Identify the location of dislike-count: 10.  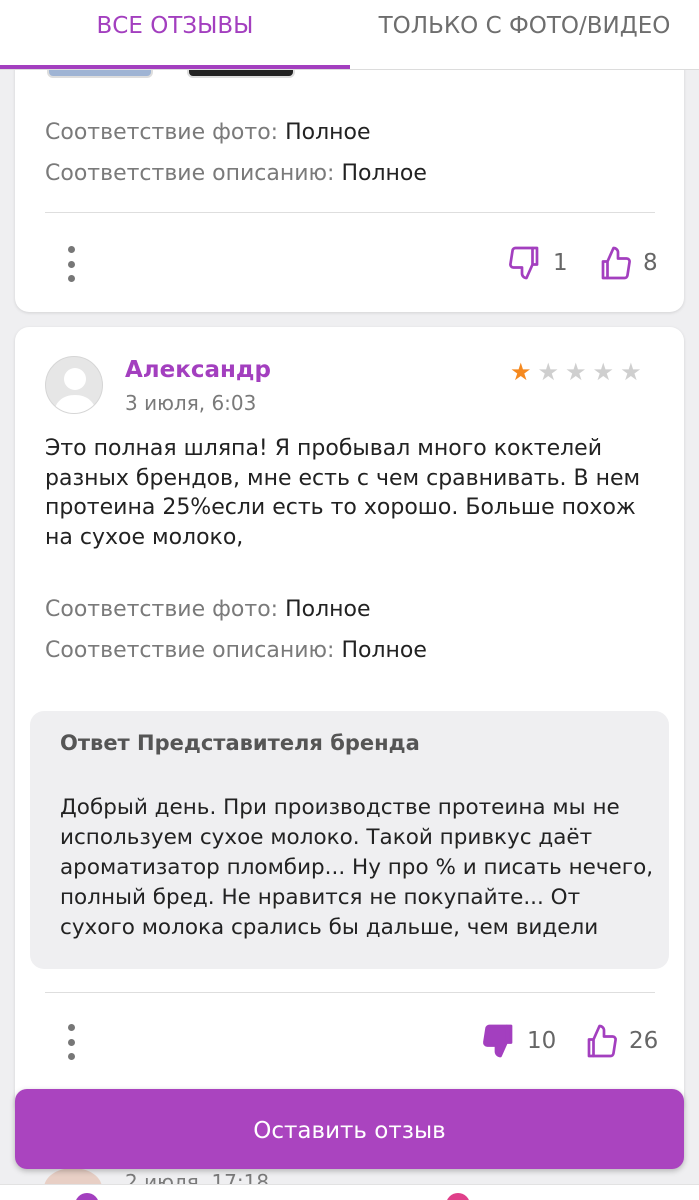
(542, 1041).